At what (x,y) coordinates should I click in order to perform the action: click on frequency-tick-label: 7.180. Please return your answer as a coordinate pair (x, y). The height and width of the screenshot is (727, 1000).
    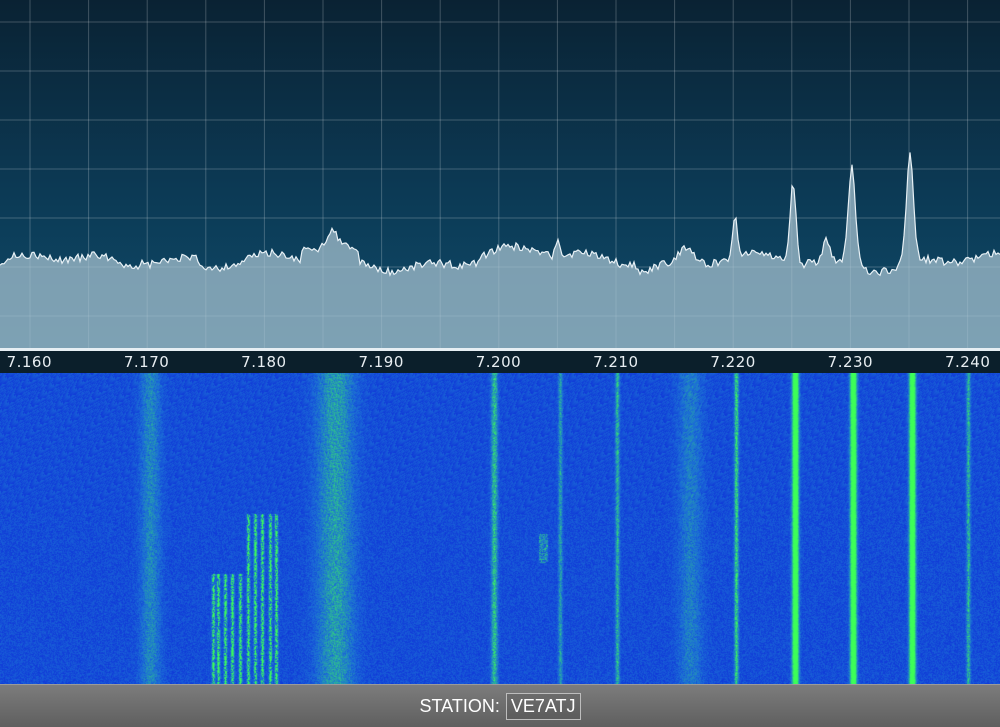
    Looking at the image, I should click on (264, 362).